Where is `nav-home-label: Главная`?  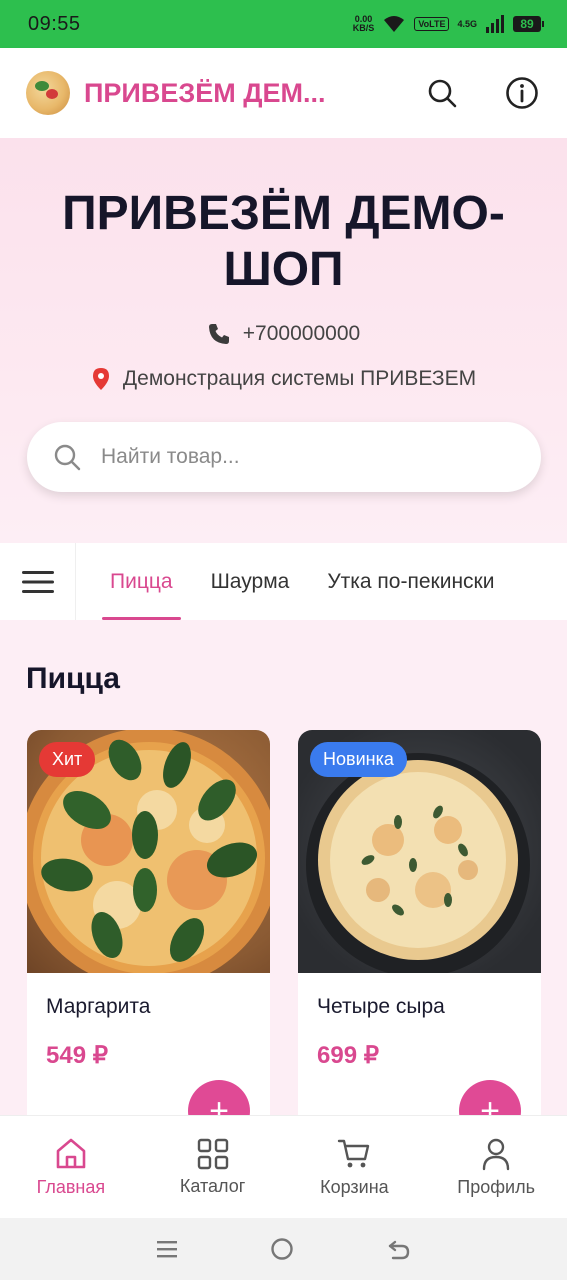 nav-home-label: Главная is located at coordinates (71, 1186).